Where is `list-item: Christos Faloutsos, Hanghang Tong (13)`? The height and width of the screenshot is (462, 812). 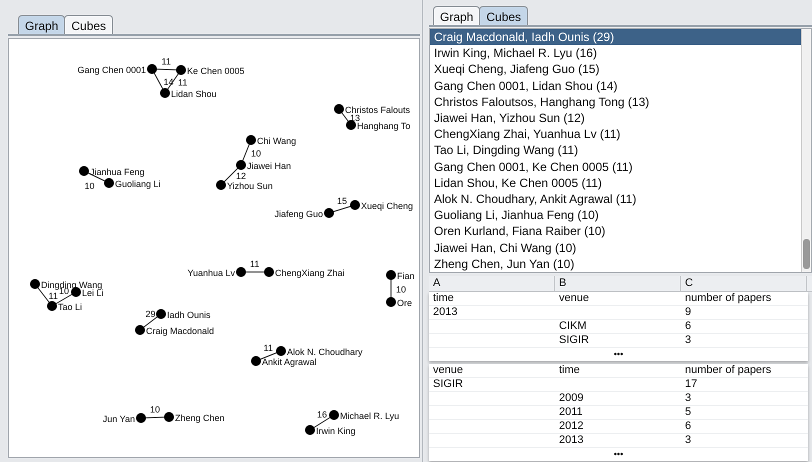 list-item: Christos Faloutsos, Hanghang Tong (13) is located at coordinates (615, 102).